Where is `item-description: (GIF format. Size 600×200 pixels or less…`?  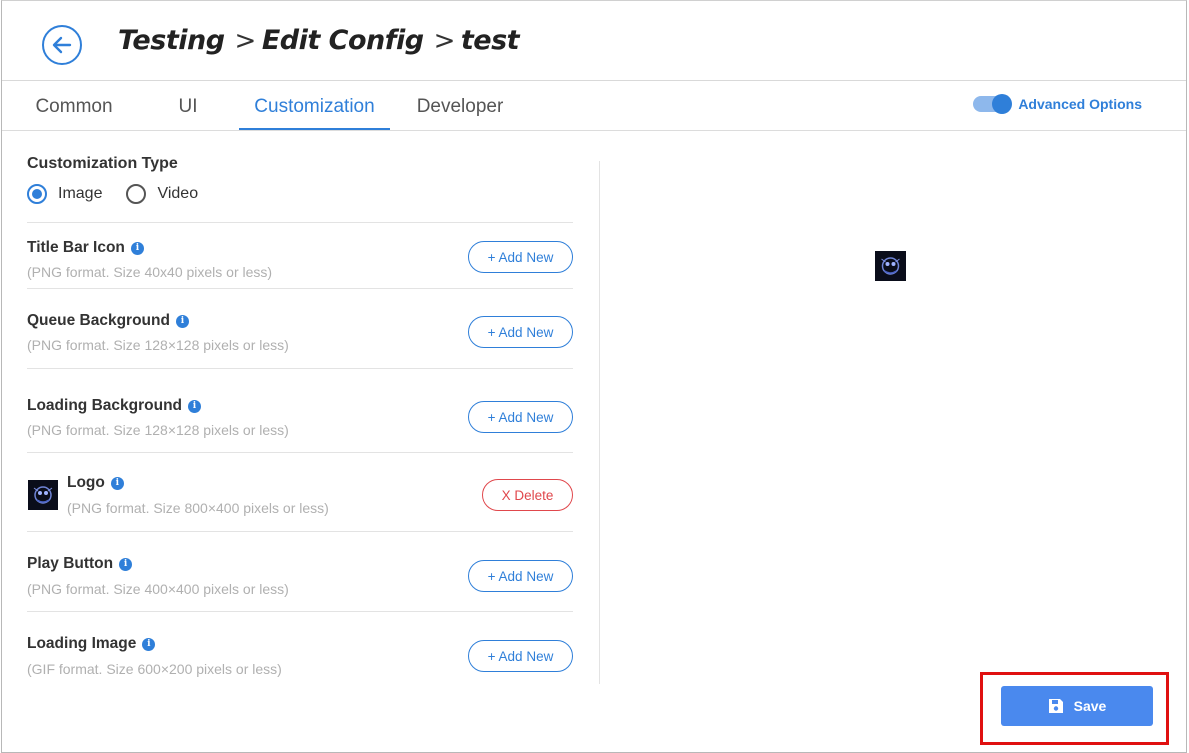 item-description: (GIF format. Size 600×200 pixels or less… is located at coordinates (154, 669).